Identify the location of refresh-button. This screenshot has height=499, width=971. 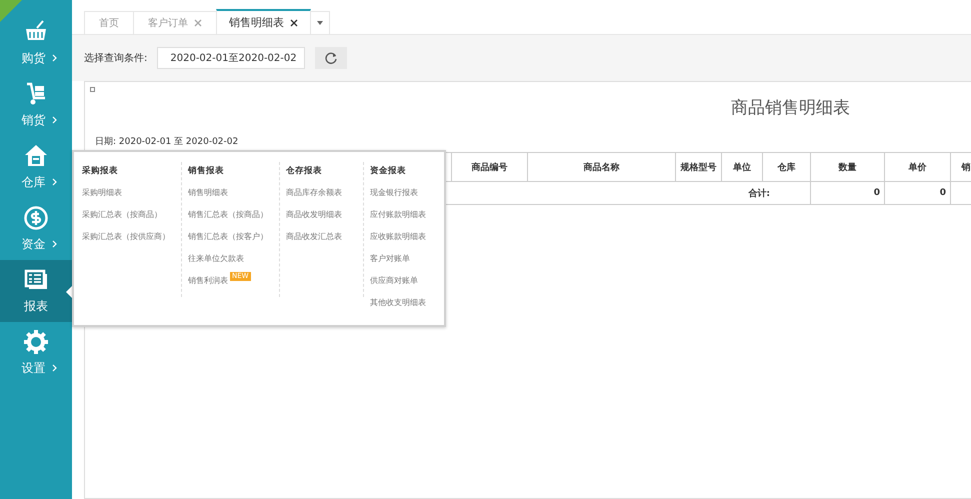
(331, 58).